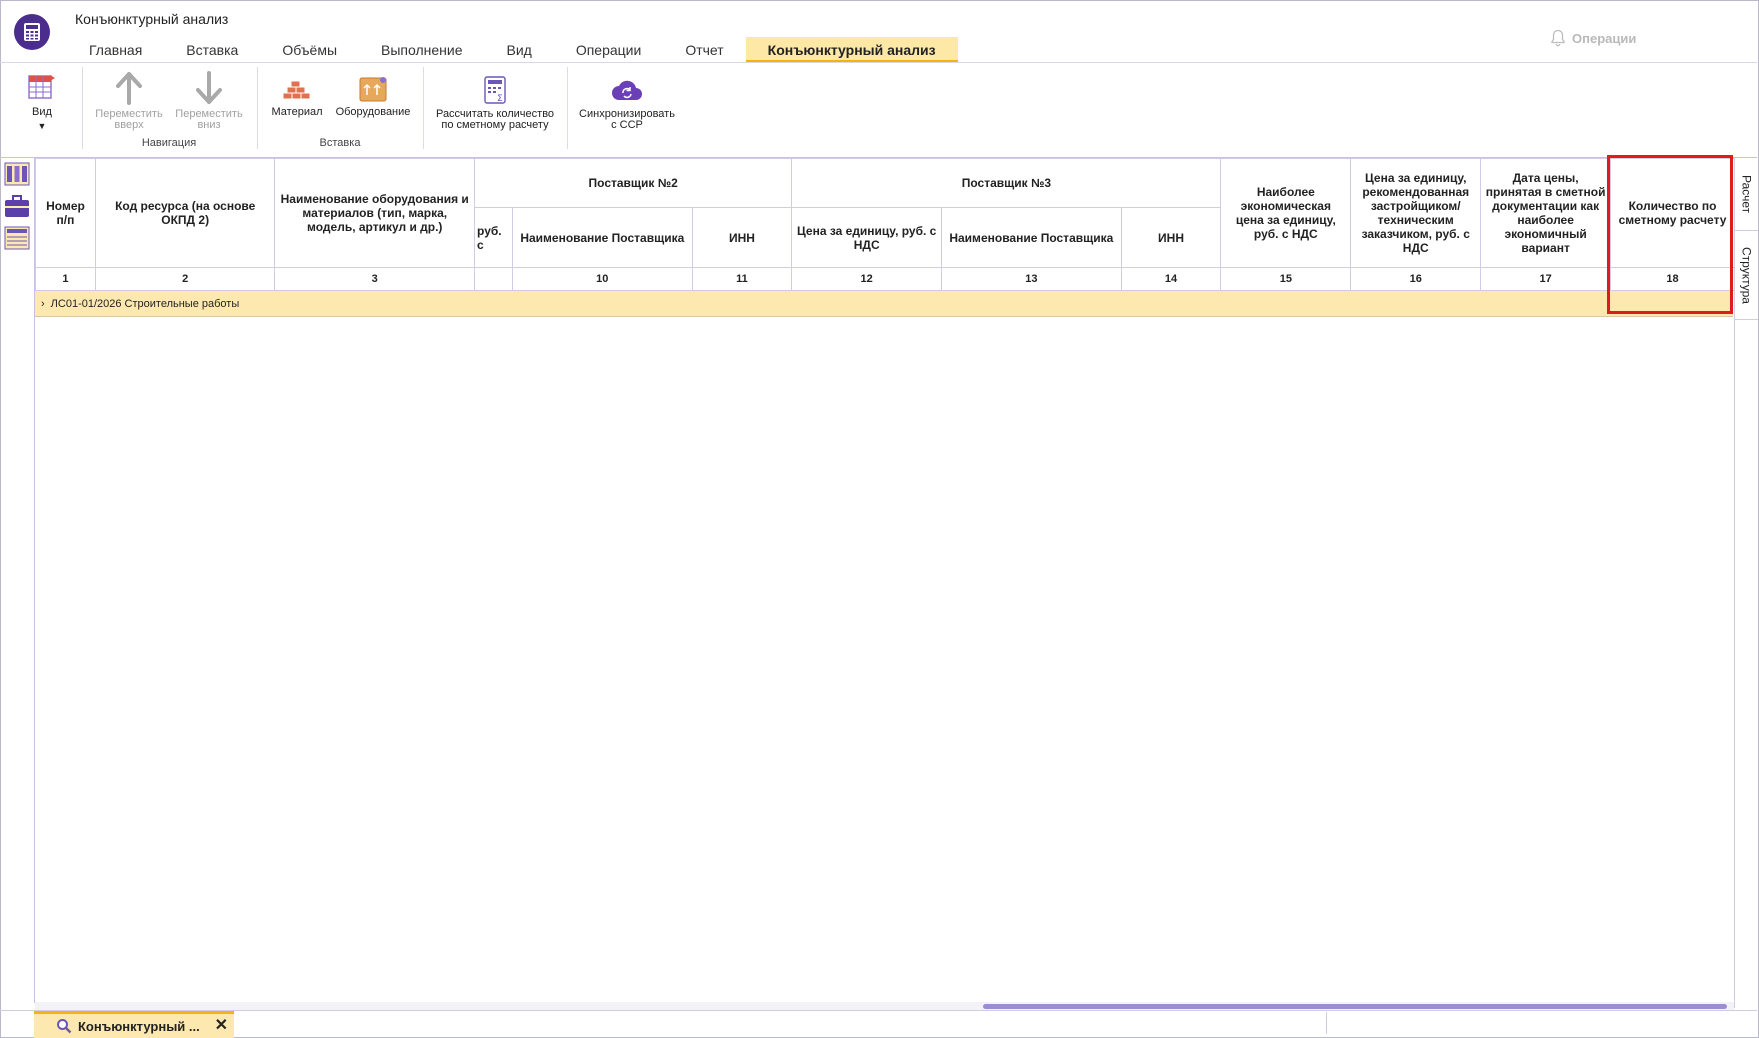  Describe the element at coordinates (1355, 1006) in the screenshot. I see `scrollbar-thumb` at that location.